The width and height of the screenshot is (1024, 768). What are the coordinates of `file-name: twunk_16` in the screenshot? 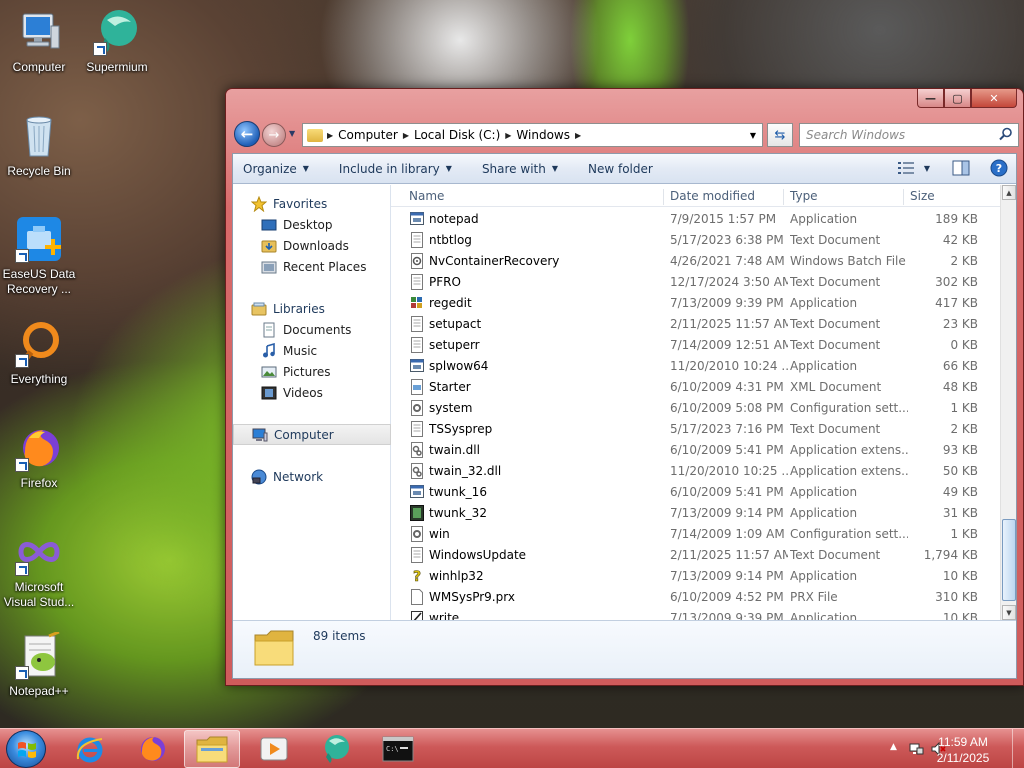 It's located at (458, 492).